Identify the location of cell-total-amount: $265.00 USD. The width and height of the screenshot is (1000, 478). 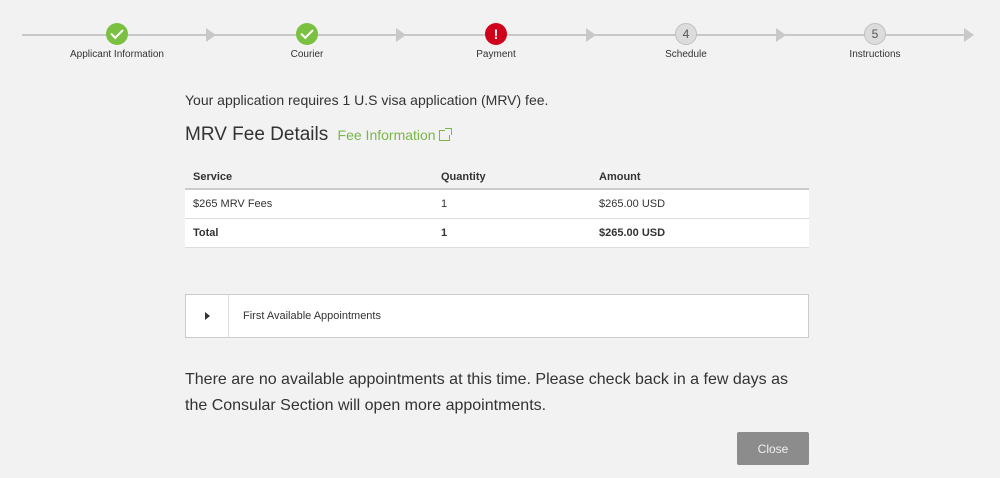
(700, 233).